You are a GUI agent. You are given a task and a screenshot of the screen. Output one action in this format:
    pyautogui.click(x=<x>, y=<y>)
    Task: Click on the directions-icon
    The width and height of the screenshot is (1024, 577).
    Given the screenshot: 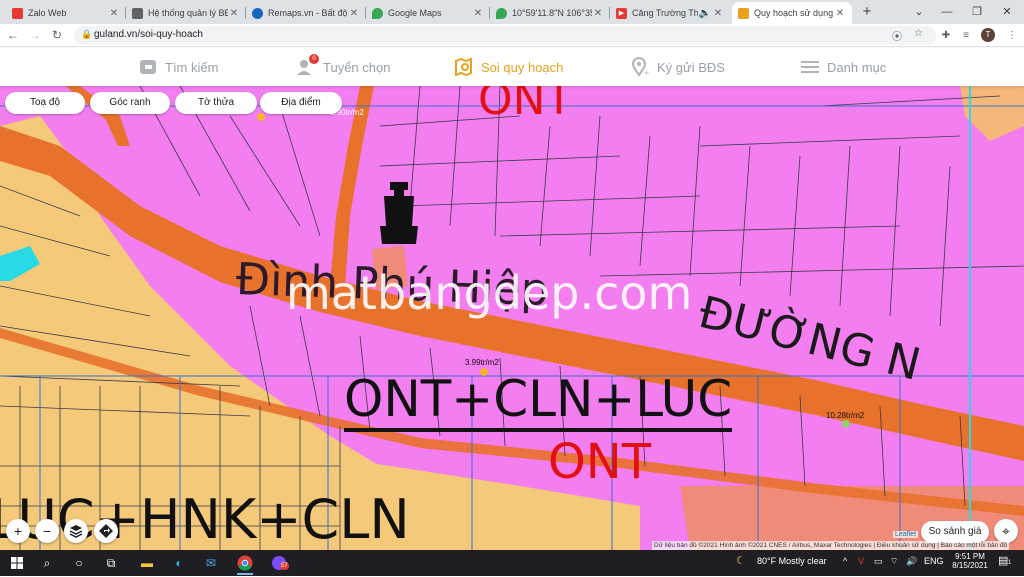 What is the action you would take?
    pyautogui.click(x=106, y=531)
    